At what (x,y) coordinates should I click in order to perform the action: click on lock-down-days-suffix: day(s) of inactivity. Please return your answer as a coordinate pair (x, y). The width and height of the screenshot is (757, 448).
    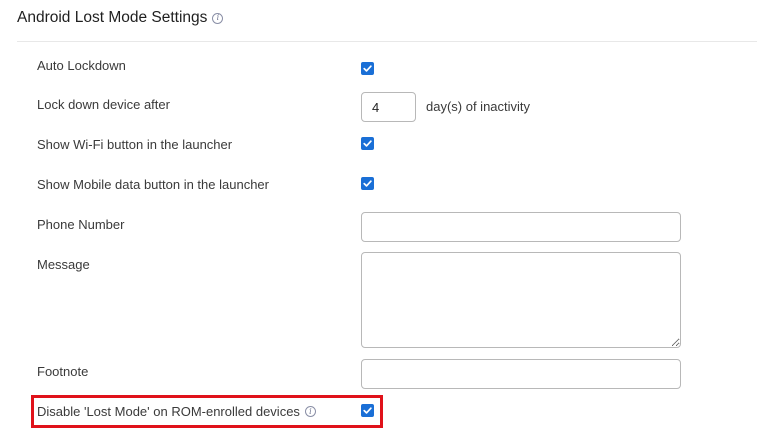
    Looking at the image, I should click on (478, 106).